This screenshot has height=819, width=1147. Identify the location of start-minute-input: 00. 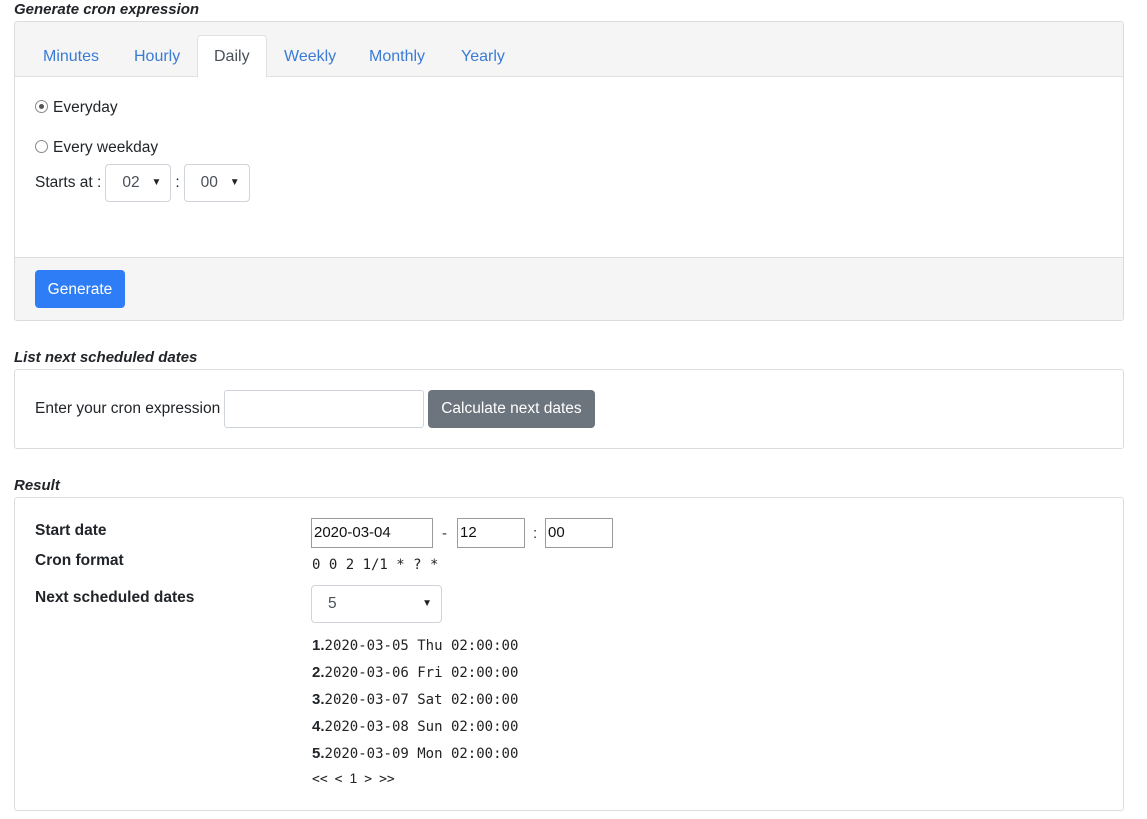
(579, 533).